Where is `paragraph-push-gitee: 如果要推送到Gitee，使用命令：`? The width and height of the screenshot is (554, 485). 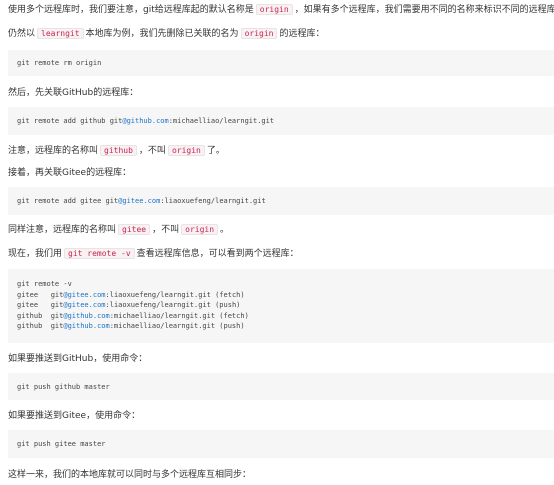
paragraph-push-gitee: 如果要推送到Gitee，使用命令： is located at coordinates (74, 416).